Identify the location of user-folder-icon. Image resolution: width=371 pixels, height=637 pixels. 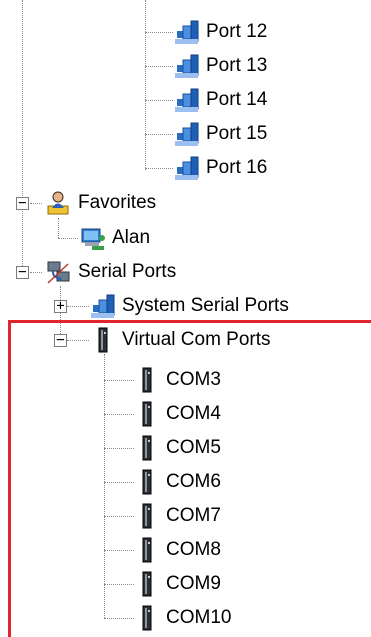
(59, 203).